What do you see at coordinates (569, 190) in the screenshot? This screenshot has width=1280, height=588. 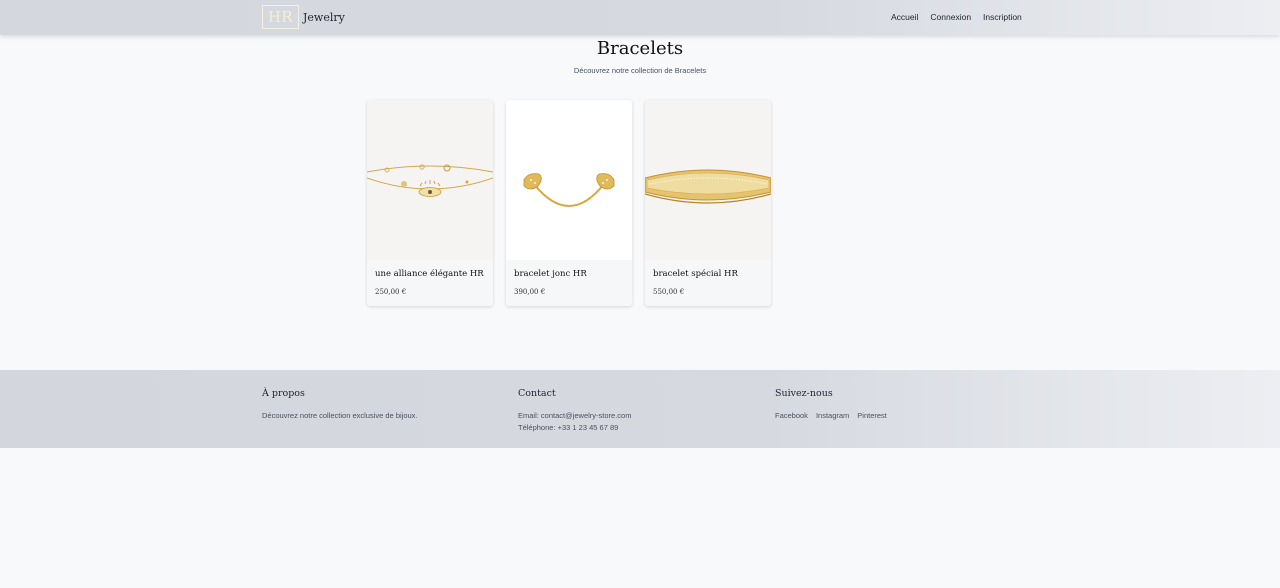 I see `wing-cuff-bracelet-icon` at bounding box center [569, 190].